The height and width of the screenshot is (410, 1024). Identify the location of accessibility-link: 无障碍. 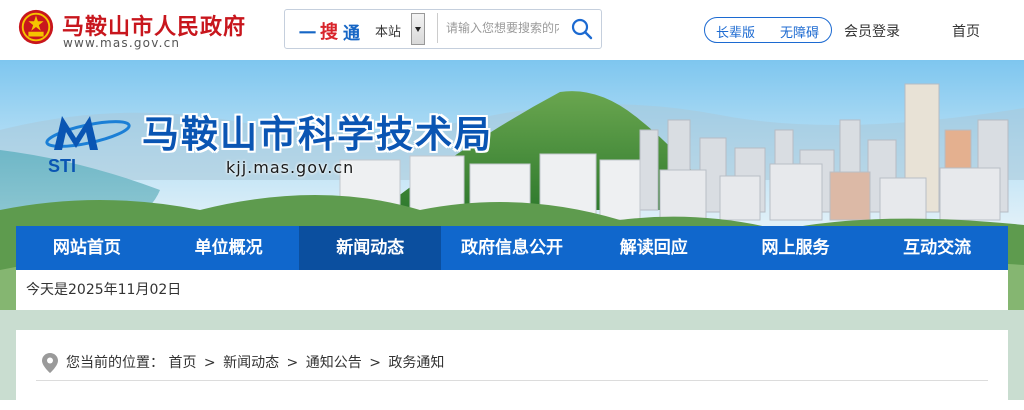
(799, 31).